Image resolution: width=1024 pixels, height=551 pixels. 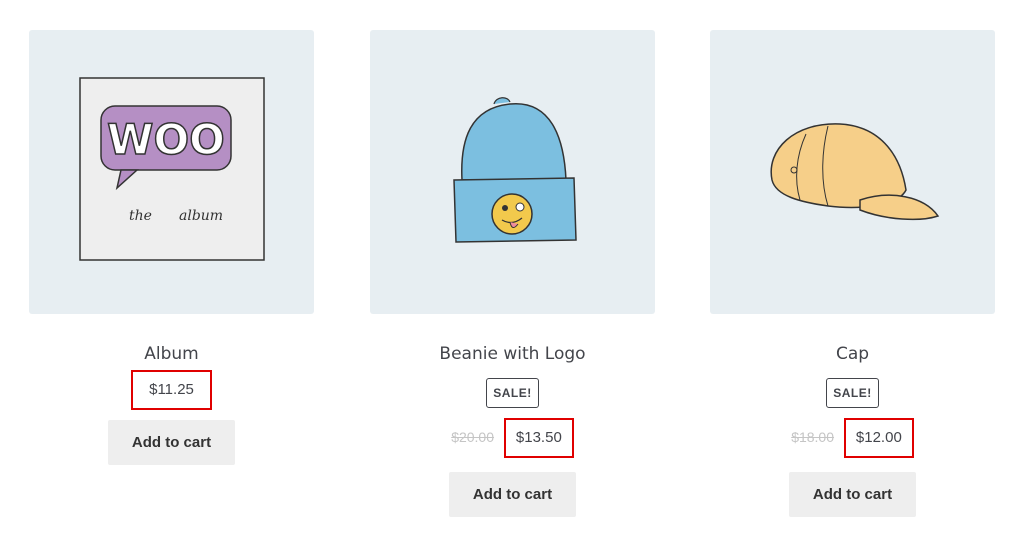 I want to click on price-row: $11.25, so click(x=171, y=390).